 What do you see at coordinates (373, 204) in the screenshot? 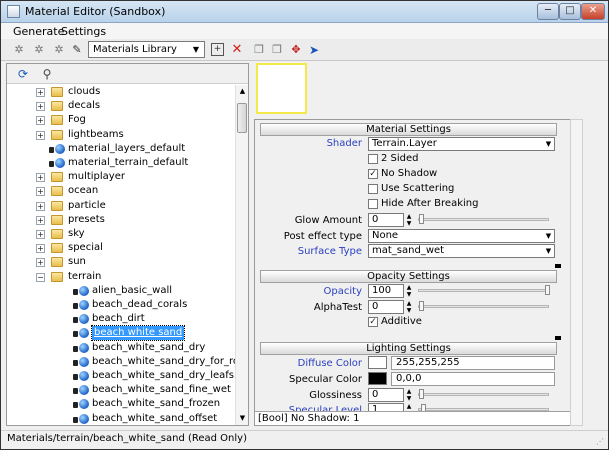
I see `hide-after-breaking-checkbox` at bounding box center [373, 204].